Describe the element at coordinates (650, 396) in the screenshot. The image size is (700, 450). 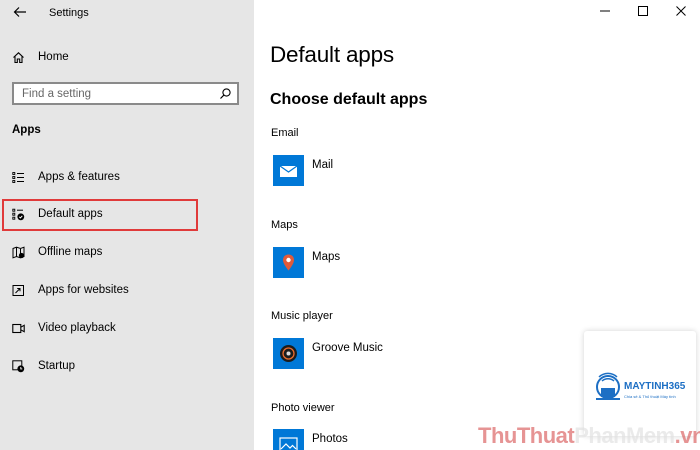
I see `logo-tagline: Chia sẻ & Thủ thuật Máy tính` at that location.